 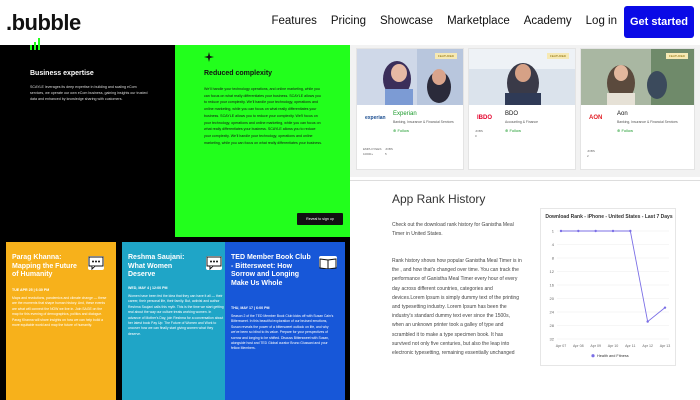 I want to click on event-title: Reshma Saujani: What Women Deserve, so click(x=156, y=266).